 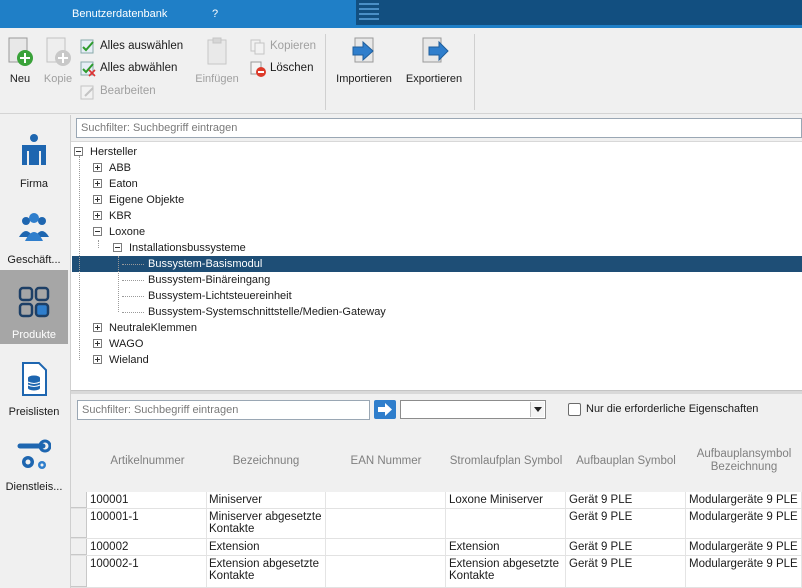 What do you see at coordinates (120, 14) in the screenshot?
I see `tab-user-database: Benutzerdatenbank` at bounding box center [120, 14].